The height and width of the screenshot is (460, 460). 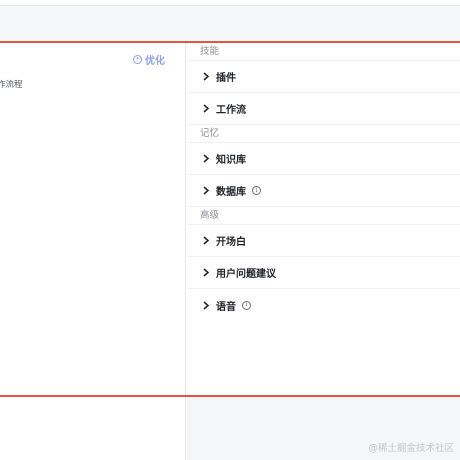 I want to click on group-title-skills: 技能, so click(x=323, y=52).